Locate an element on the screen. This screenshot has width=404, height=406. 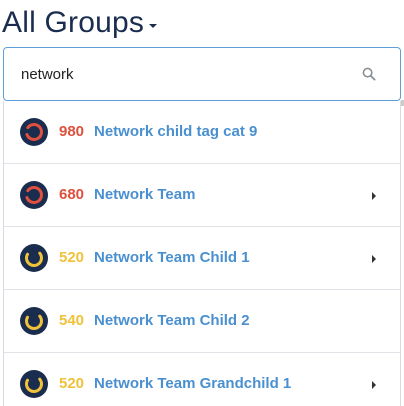
search-input is located at coordinates (181, 74).